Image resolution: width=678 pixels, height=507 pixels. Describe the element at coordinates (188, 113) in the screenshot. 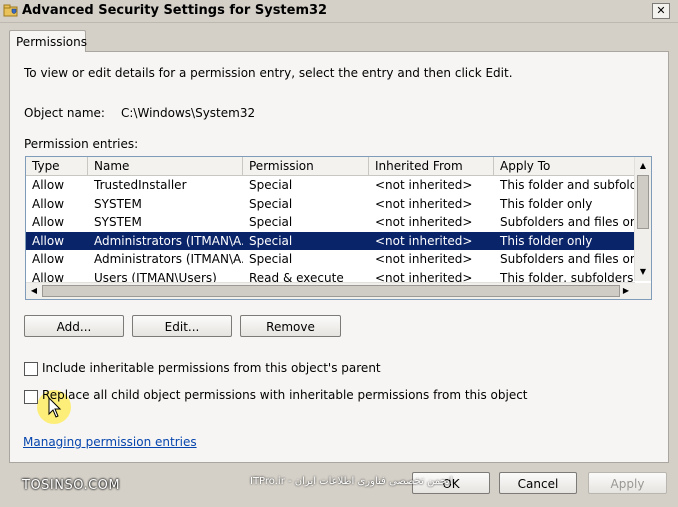

I see `object-name-value: C:\Windows\System32` at that location.